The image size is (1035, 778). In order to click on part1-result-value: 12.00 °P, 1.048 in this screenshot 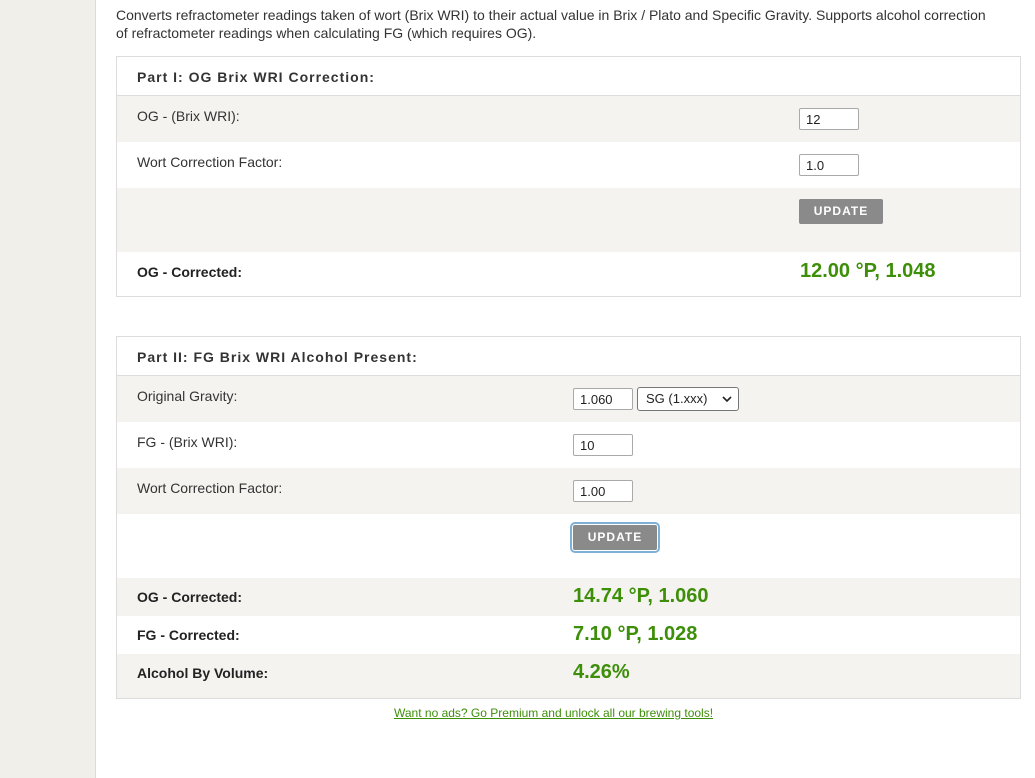, I will do `click(868, 271)`.